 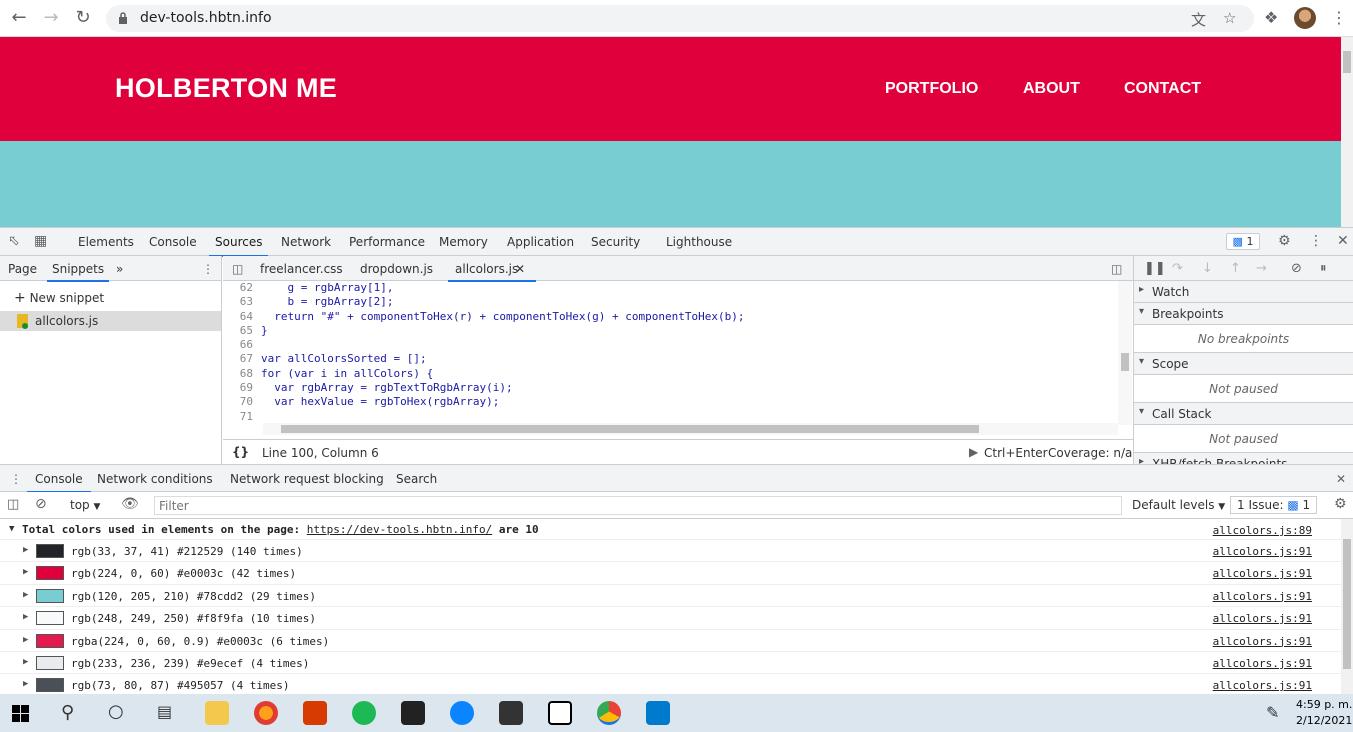 I want to click on vscode-icon, so click(x=658, y=713).